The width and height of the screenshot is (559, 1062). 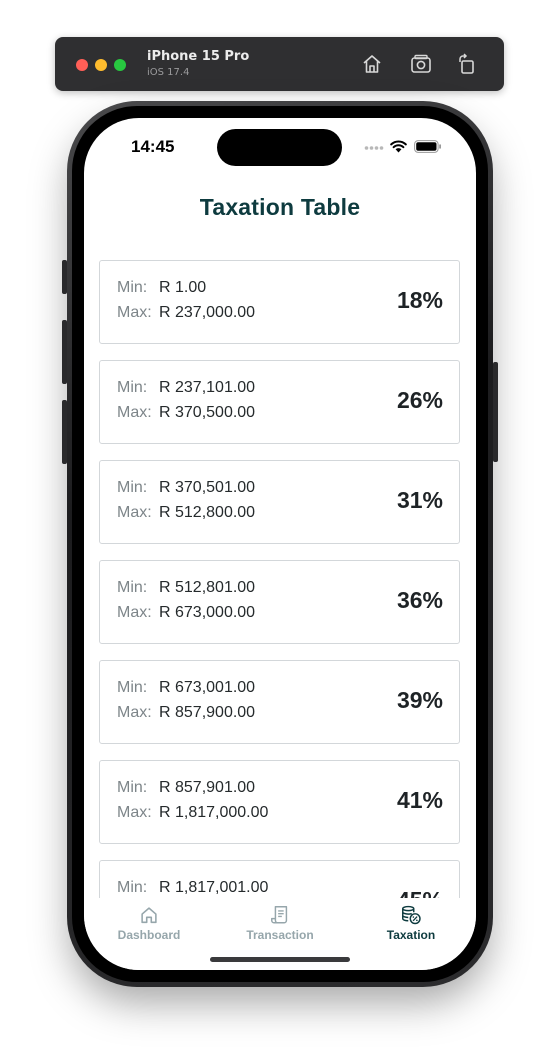 I want to click on rotate-button, so click(x=467, y=64).